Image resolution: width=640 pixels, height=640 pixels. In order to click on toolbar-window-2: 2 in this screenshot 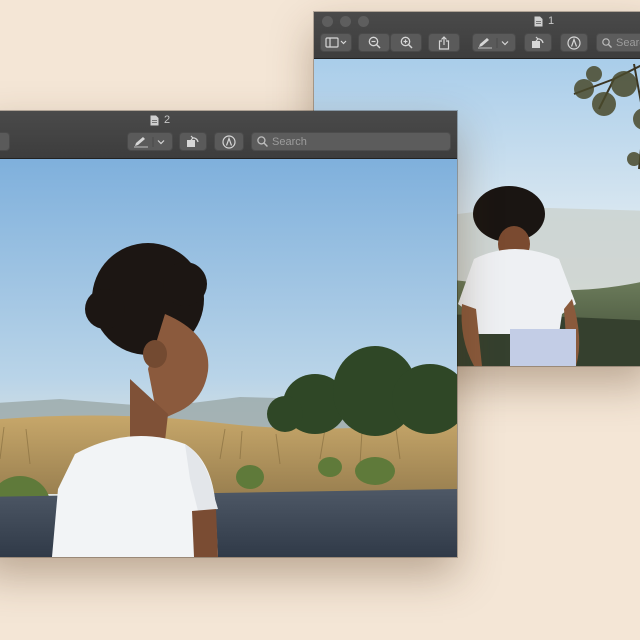, I will do `click(228, 135)`.